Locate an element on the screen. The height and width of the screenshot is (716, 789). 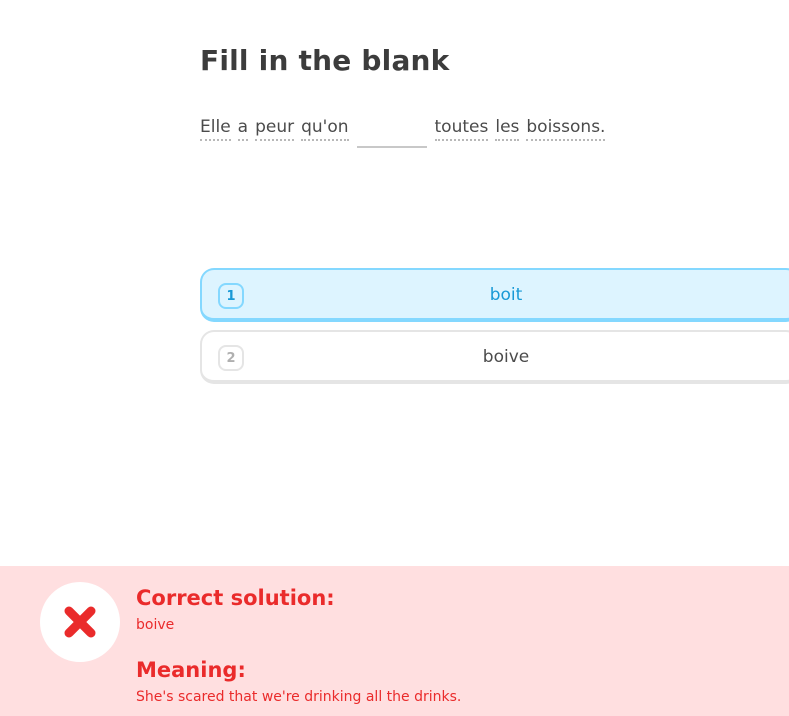
answer-options: 1 boit 2 boive is located at coordinates (494, 330).